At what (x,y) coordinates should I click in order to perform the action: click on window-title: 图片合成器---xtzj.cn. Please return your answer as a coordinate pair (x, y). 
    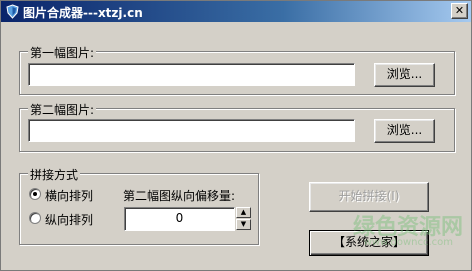
    Looking at the image, I should click on (83, 13).